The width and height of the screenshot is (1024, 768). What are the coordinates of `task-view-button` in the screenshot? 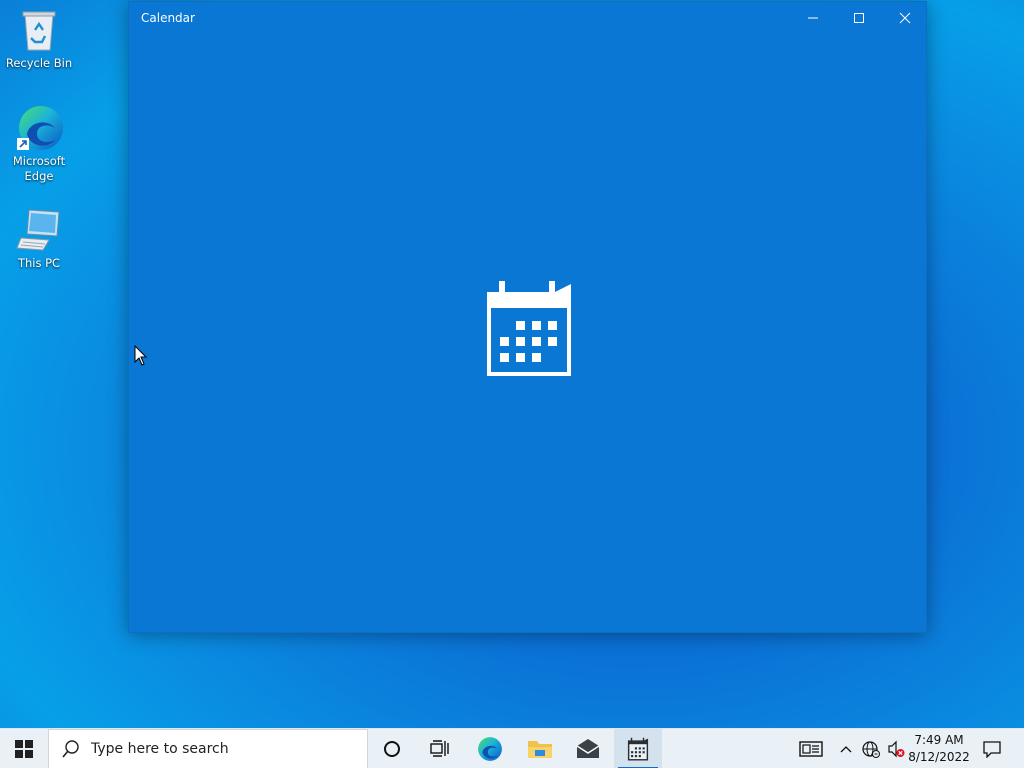 It's located at (440, 748).